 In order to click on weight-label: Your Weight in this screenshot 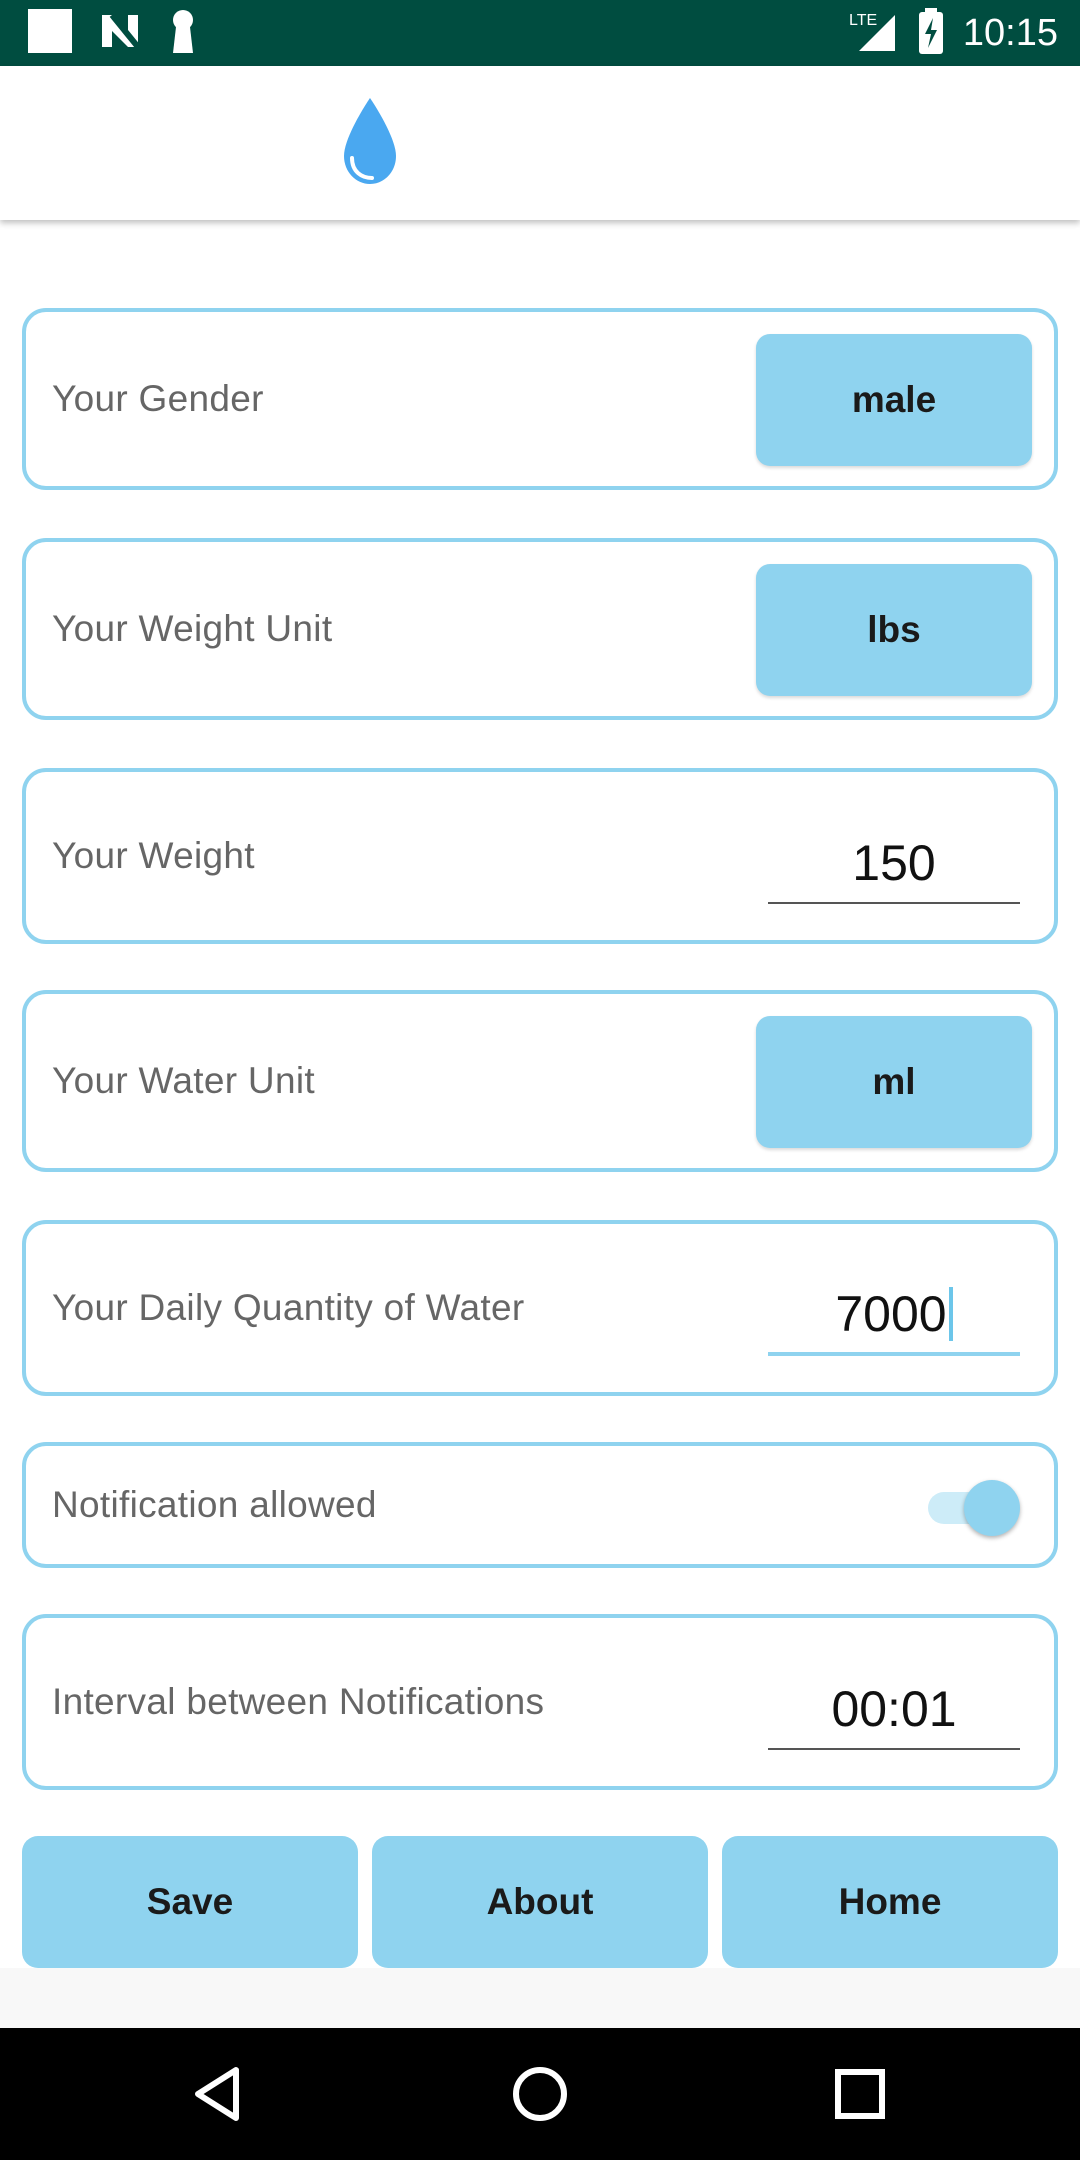, I will do `click(153, 855)`.